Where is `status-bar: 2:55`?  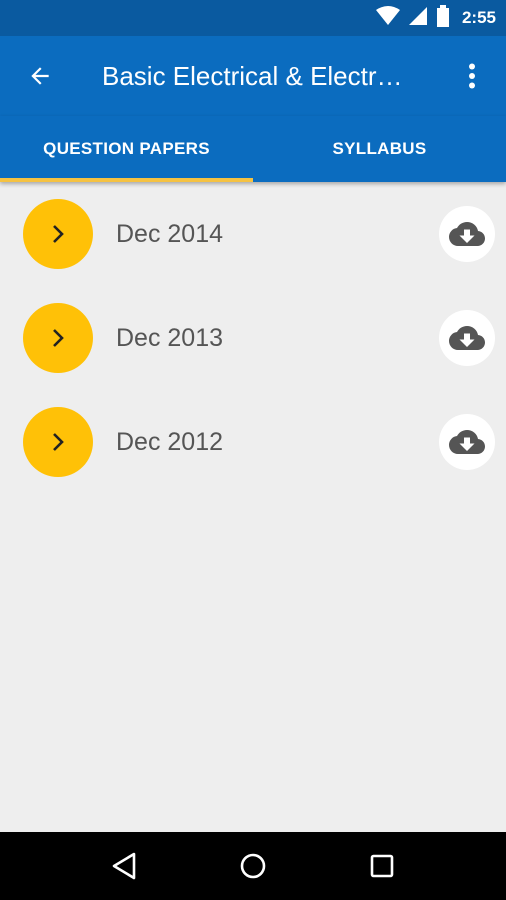 status-bar: 2:55 is located at coordinates (253, 18).